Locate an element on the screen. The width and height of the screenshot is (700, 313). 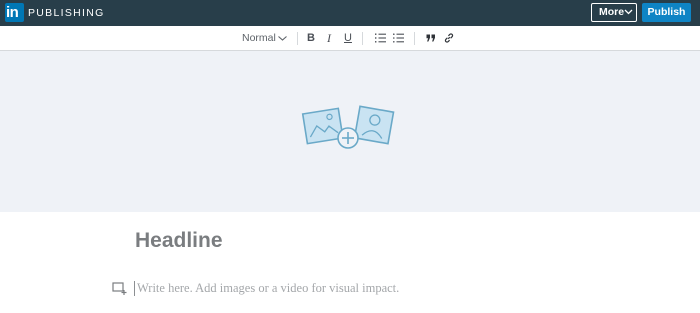
headline-input: Headline is located at coordinates (179, 241).